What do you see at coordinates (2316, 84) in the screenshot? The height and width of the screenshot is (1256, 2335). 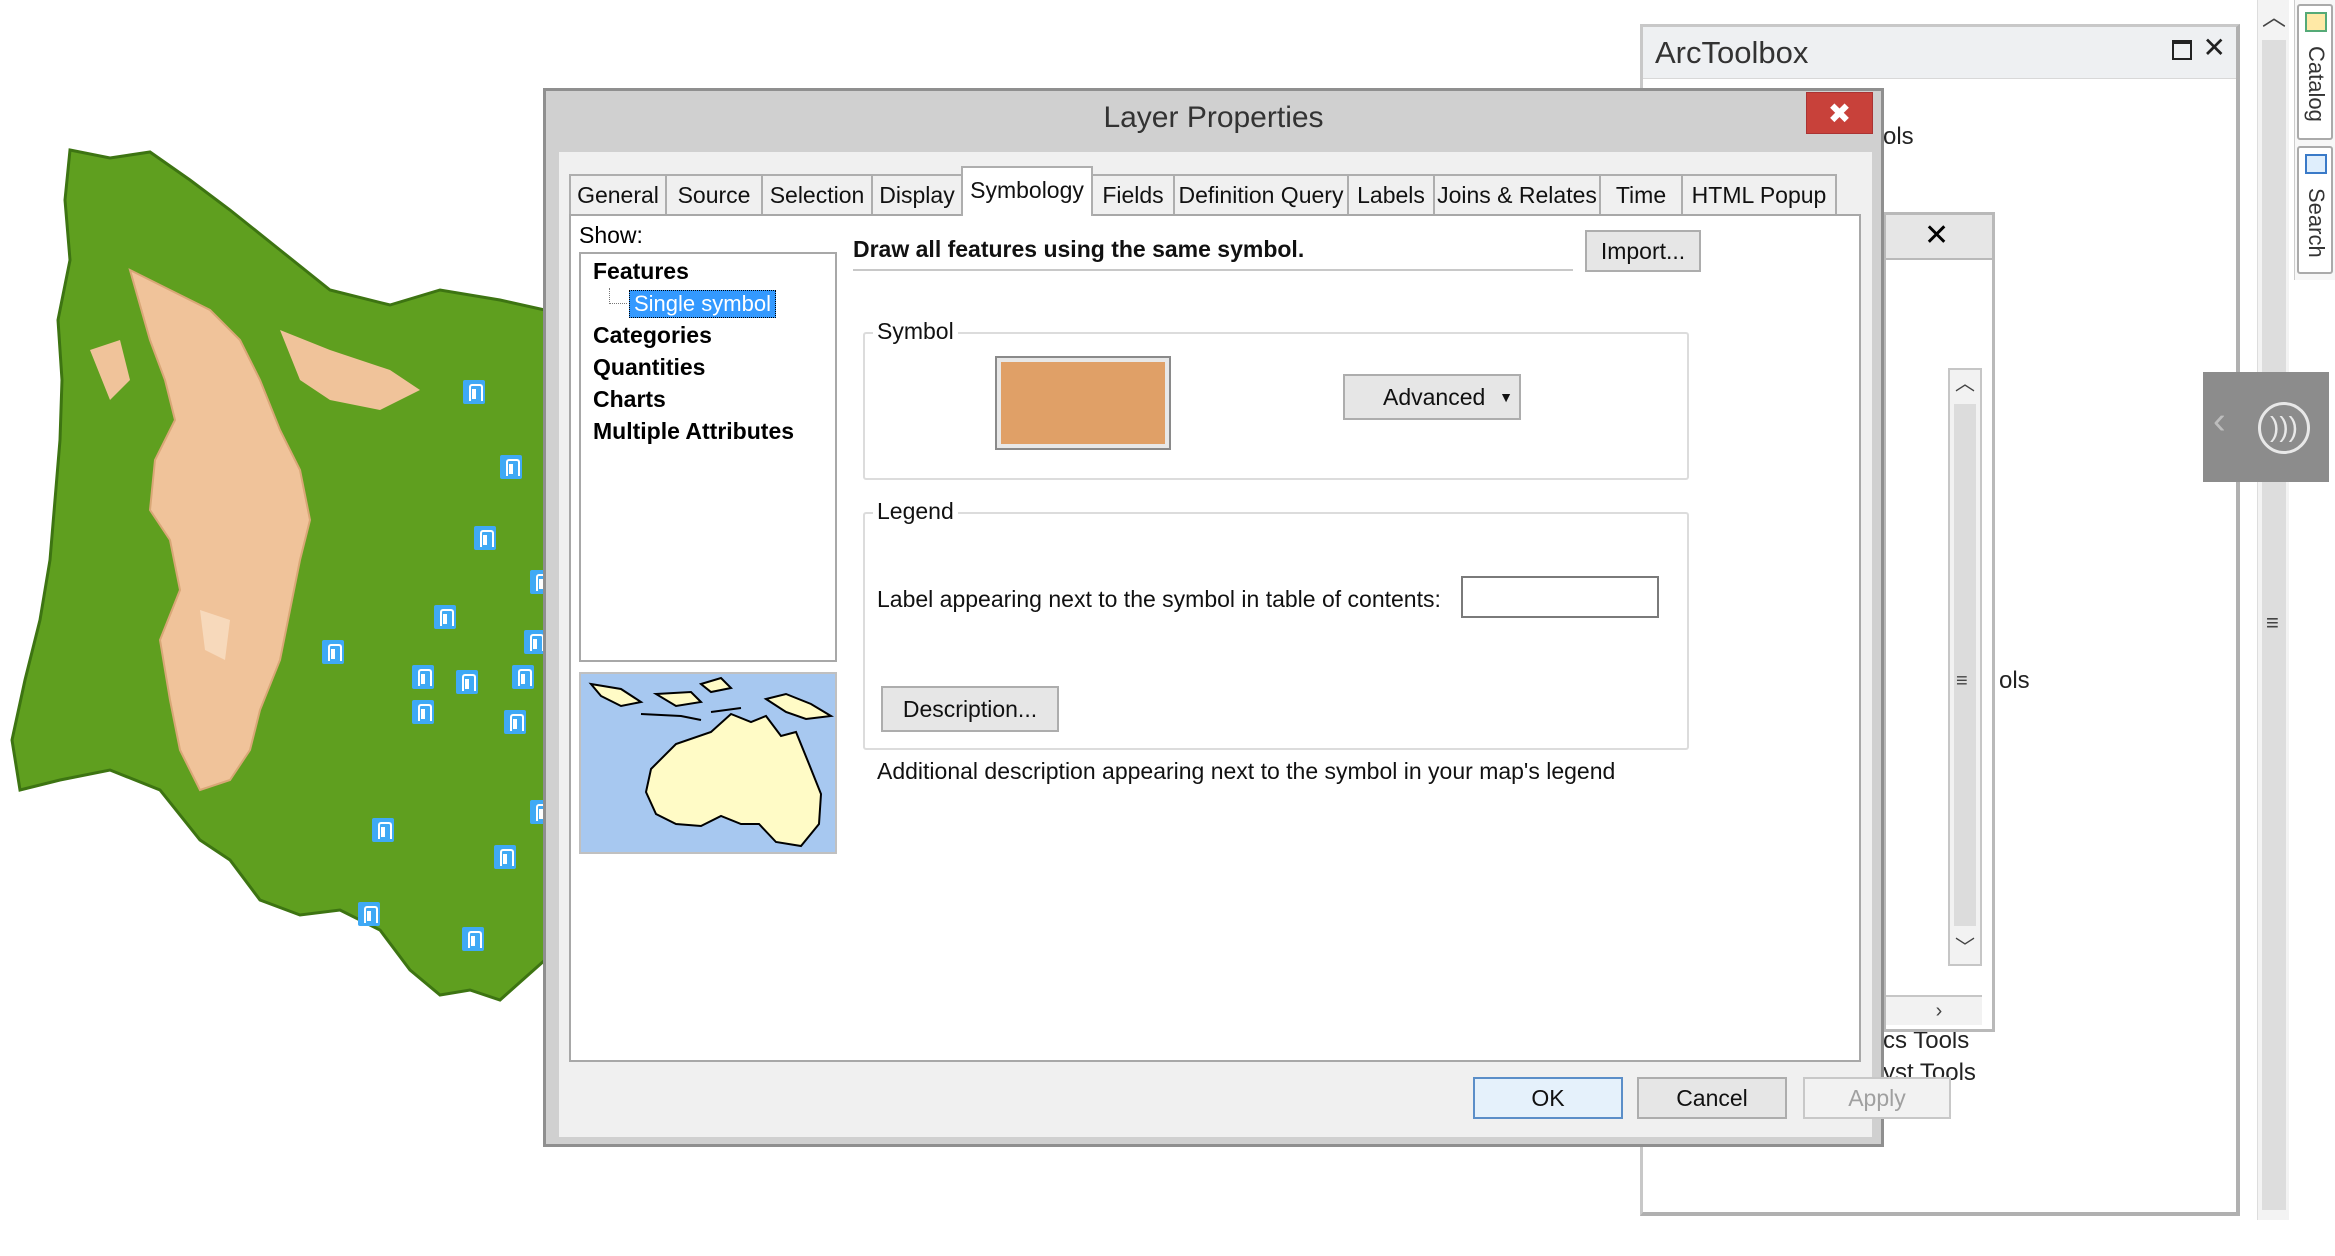 I see `catalog-tab-label: Catalog` at bounding box center [2316, 84].